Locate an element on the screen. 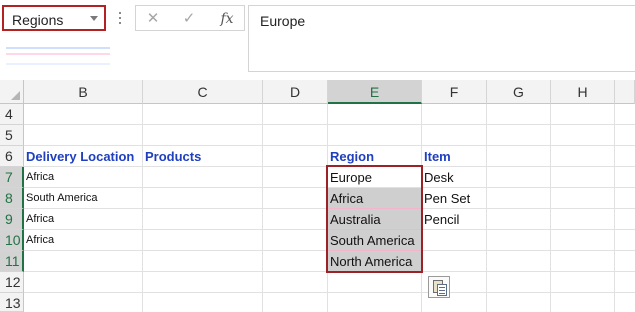 This screenshot has width=635, height=312. row-header-9: 9 is located at coordinates (12, 219).